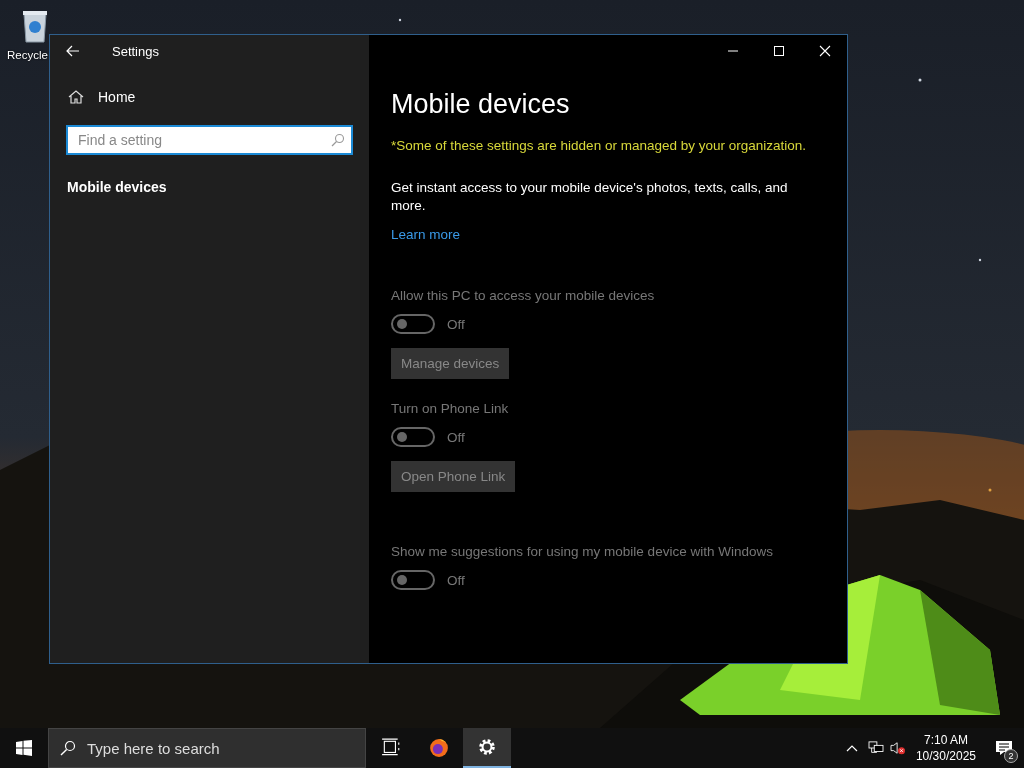  Describe the element at coordinates (779, 51) in the screenshot. I see `maximize-icon` at that location.